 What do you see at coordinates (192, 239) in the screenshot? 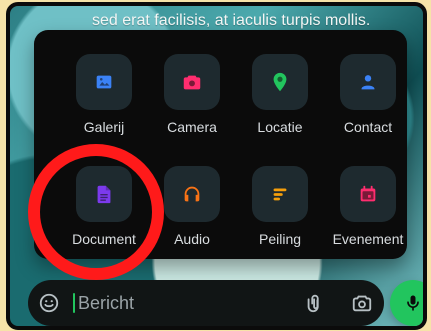
I see `attachment-label: Audio` at bounding box center [192, 239].